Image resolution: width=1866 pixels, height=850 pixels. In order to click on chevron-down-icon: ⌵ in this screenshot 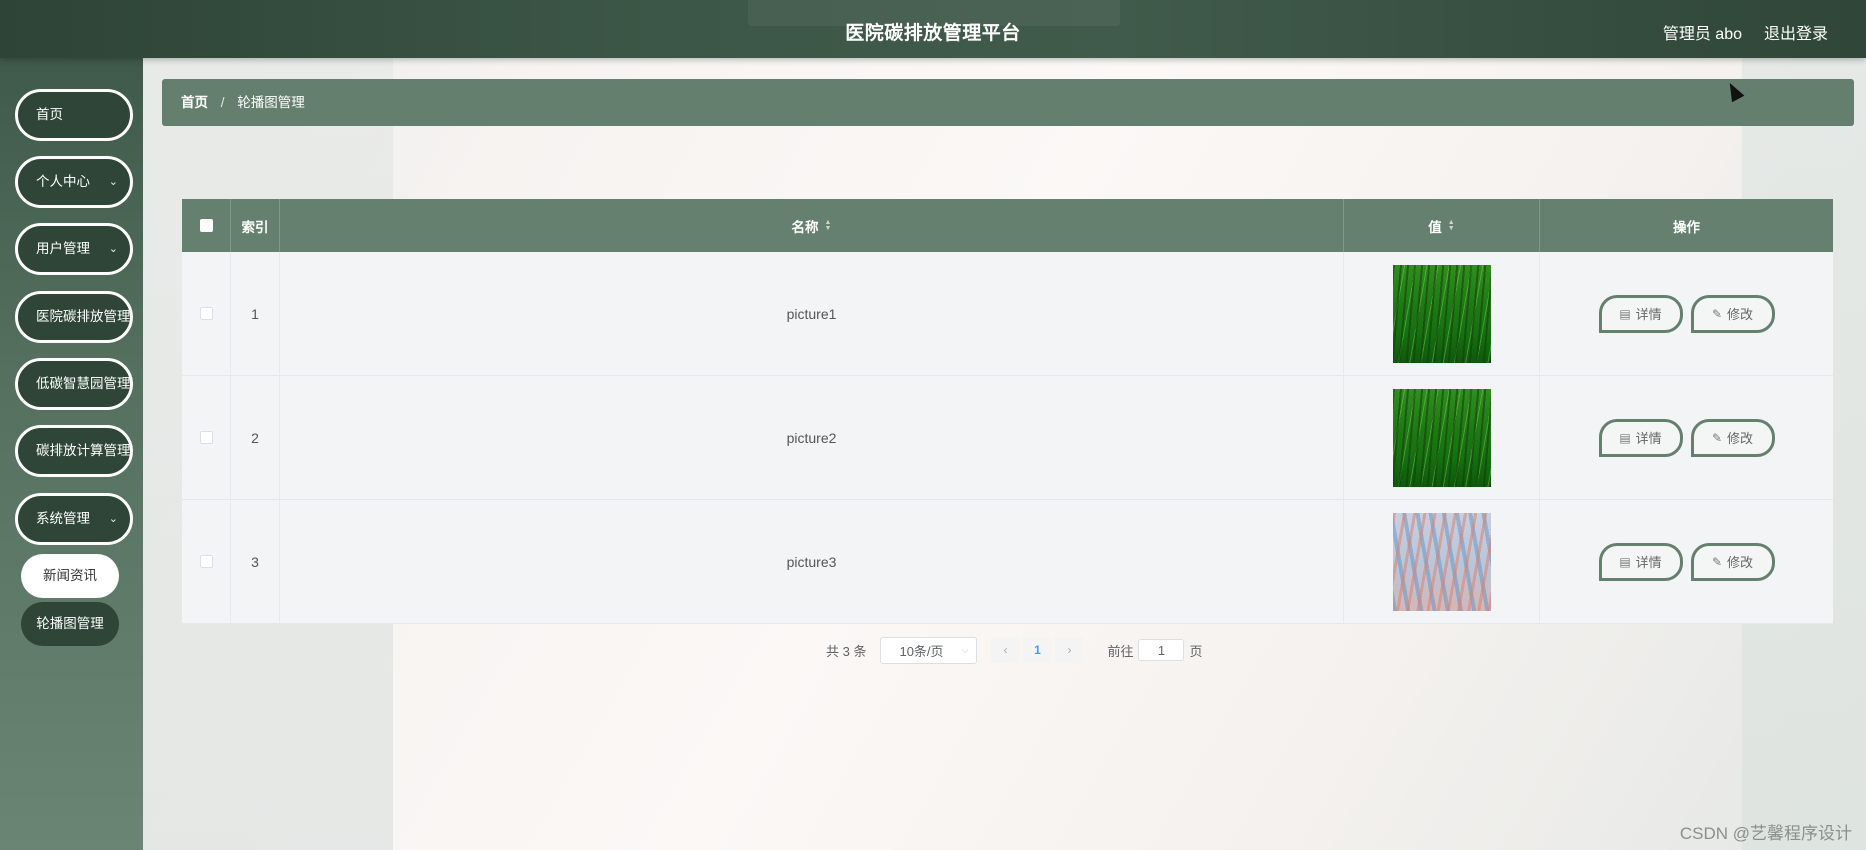, I will do `click(965, 649)`.